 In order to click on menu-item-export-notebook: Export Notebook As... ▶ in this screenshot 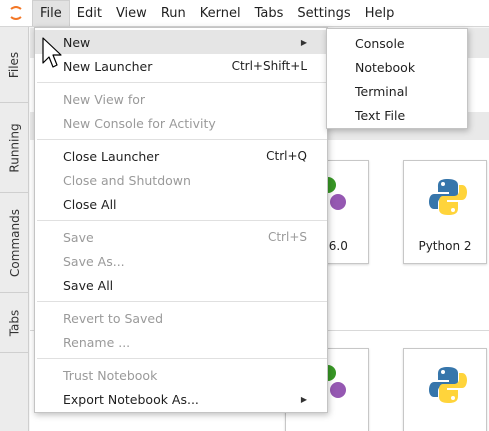, I will do `click(181, 399)`.